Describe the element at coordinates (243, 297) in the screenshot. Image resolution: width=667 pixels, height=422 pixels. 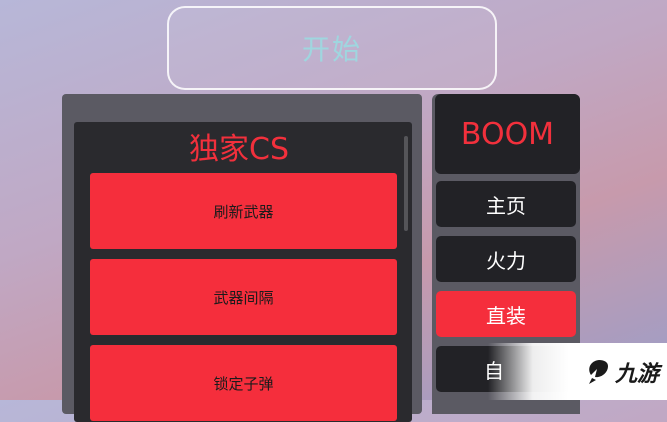
I see `weapon-interval-button: 武器间隔` at that location.